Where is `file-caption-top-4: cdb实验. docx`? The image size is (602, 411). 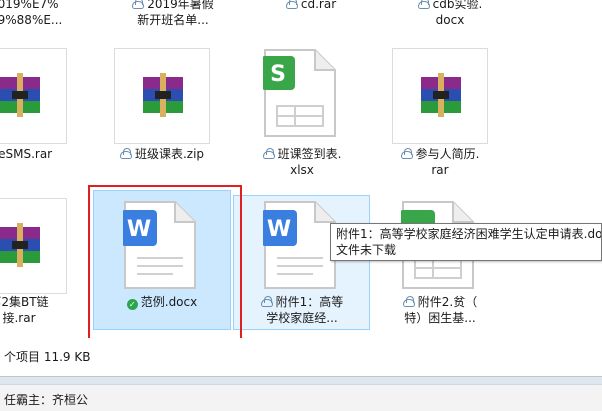 file-caption-top-4: cdb实验. docx is located at coordinates (450, 14).